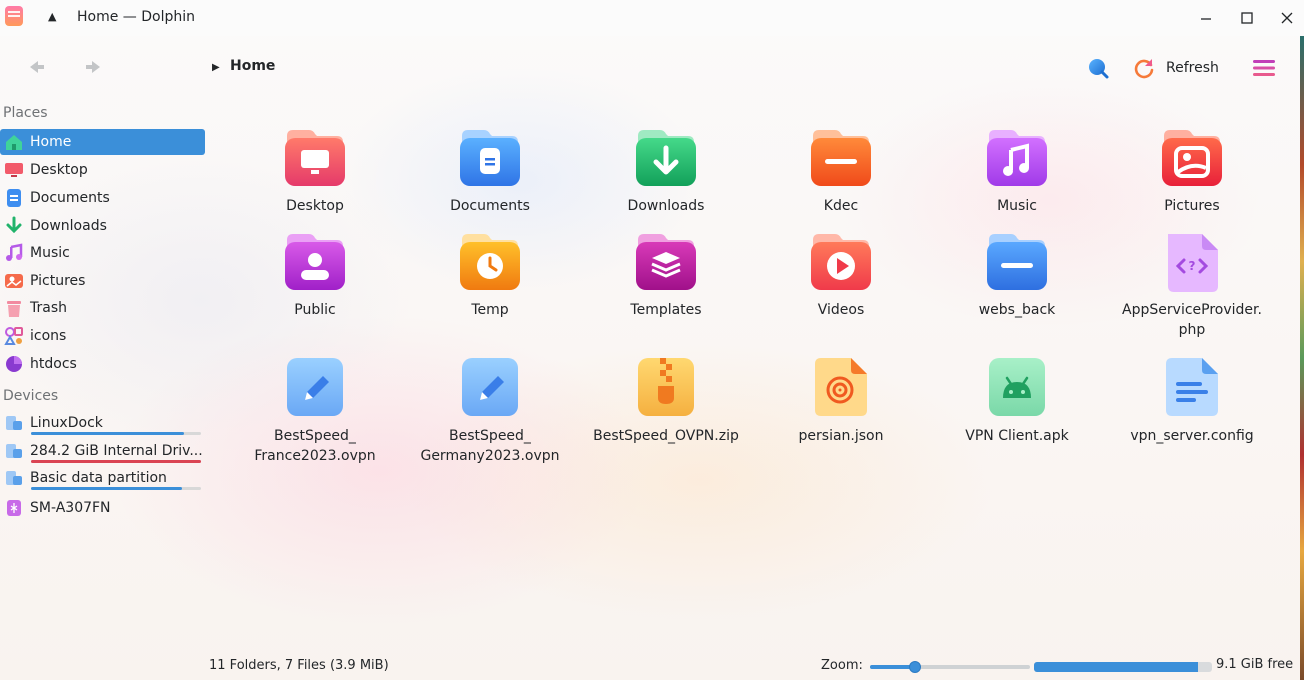 This screenshot has width=1304, height=680. Describe the element at coordinates (315, 158) in the screenshot. I see `desktop-folder-icon` at that location.